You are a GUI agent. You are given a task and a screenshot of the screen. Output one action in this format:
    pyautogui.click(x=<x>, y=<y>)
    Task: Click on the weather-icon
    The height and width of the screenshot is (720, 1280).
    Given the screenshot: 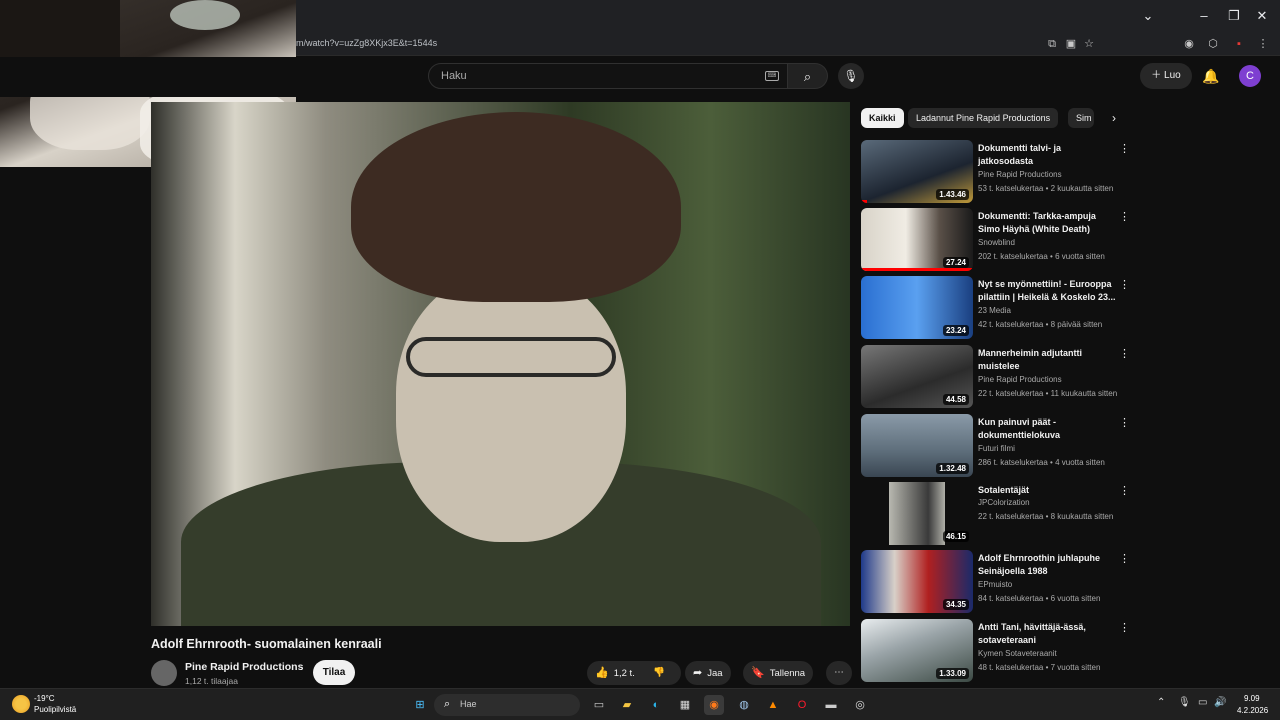 What is the action you would take?
    pyautogui.click(x=21, y=704)
    